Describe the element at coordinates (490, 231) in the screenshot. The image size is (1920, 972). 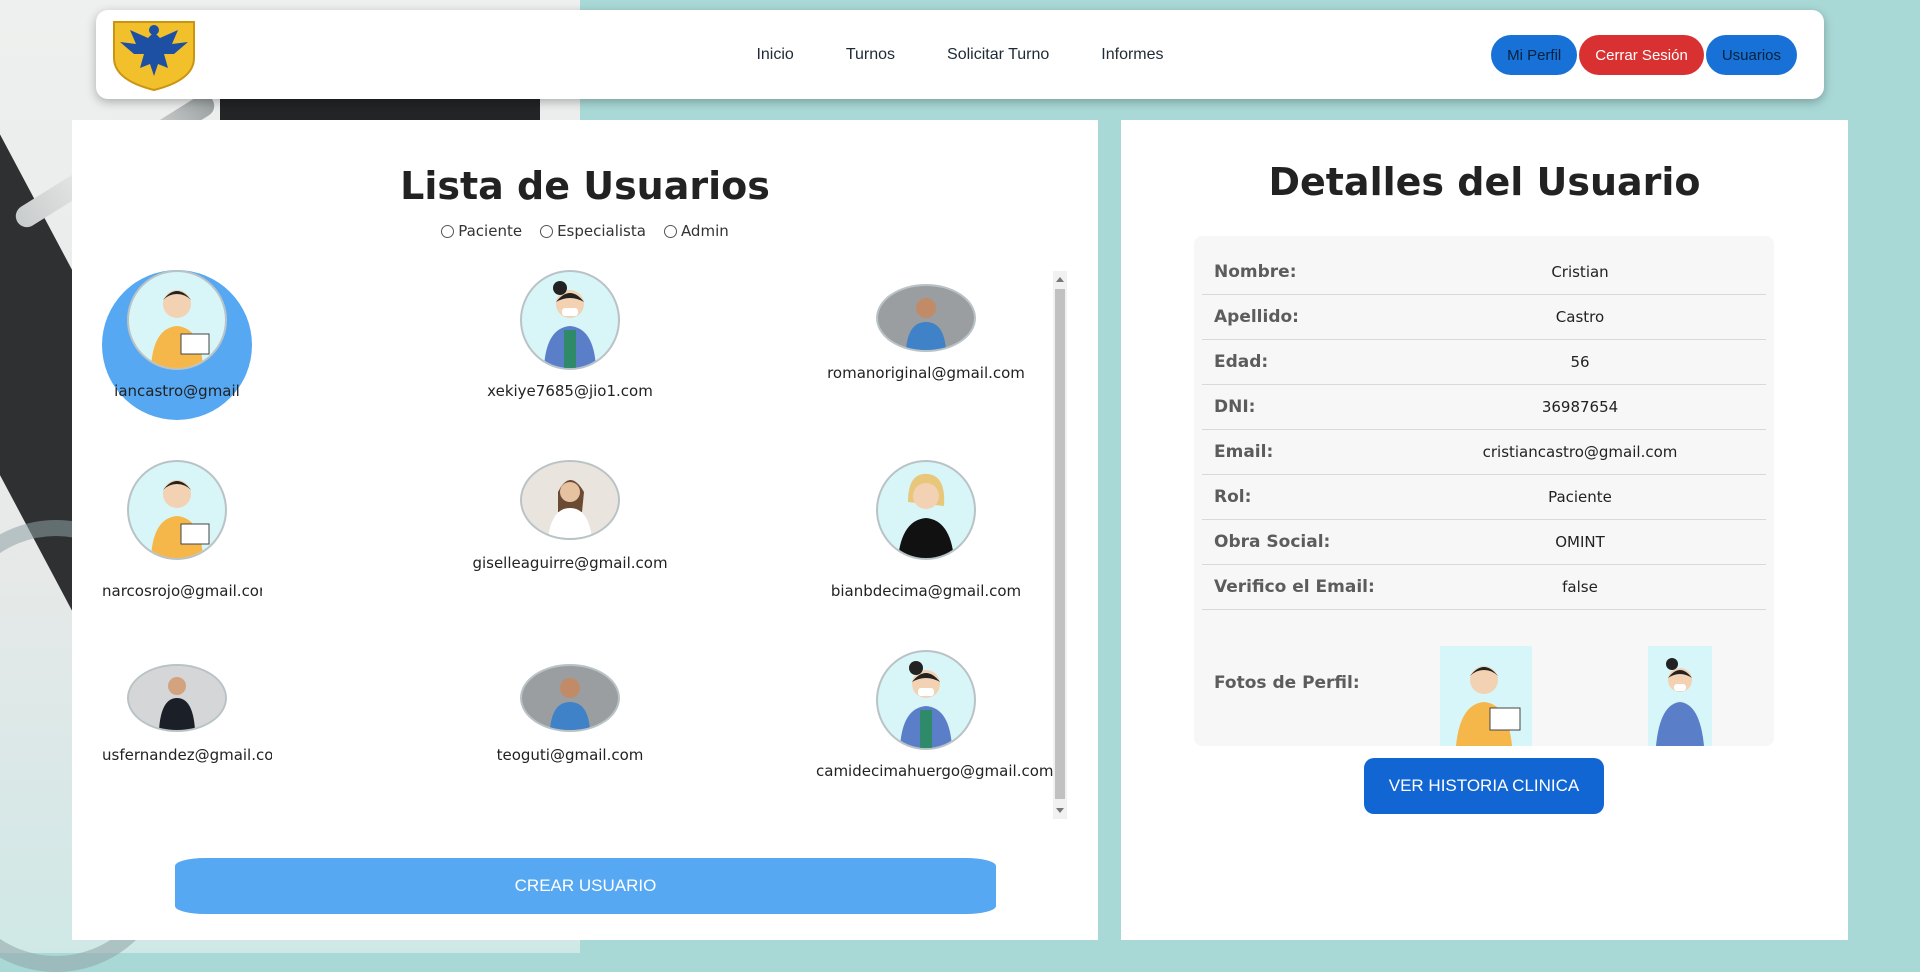
I see `filter-label: Paciente` at that location.